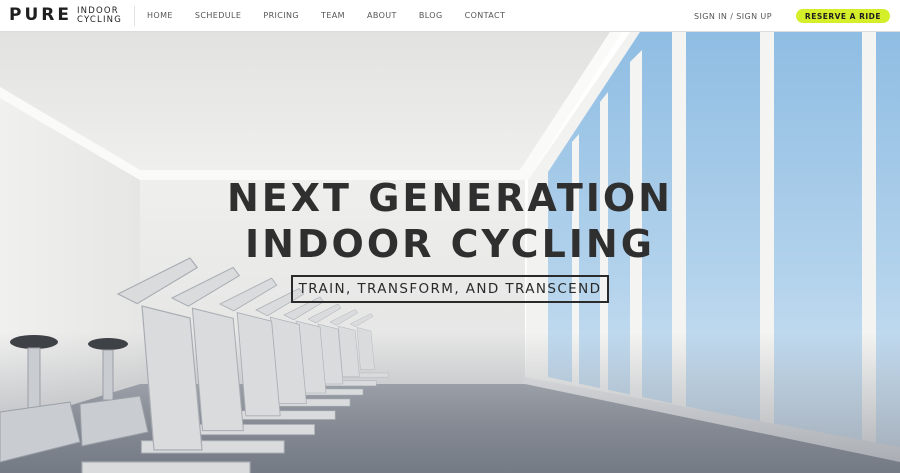 The image size is (900, 473). I want to click on nav-schedule: SCHEDULE, so click(218, 15).